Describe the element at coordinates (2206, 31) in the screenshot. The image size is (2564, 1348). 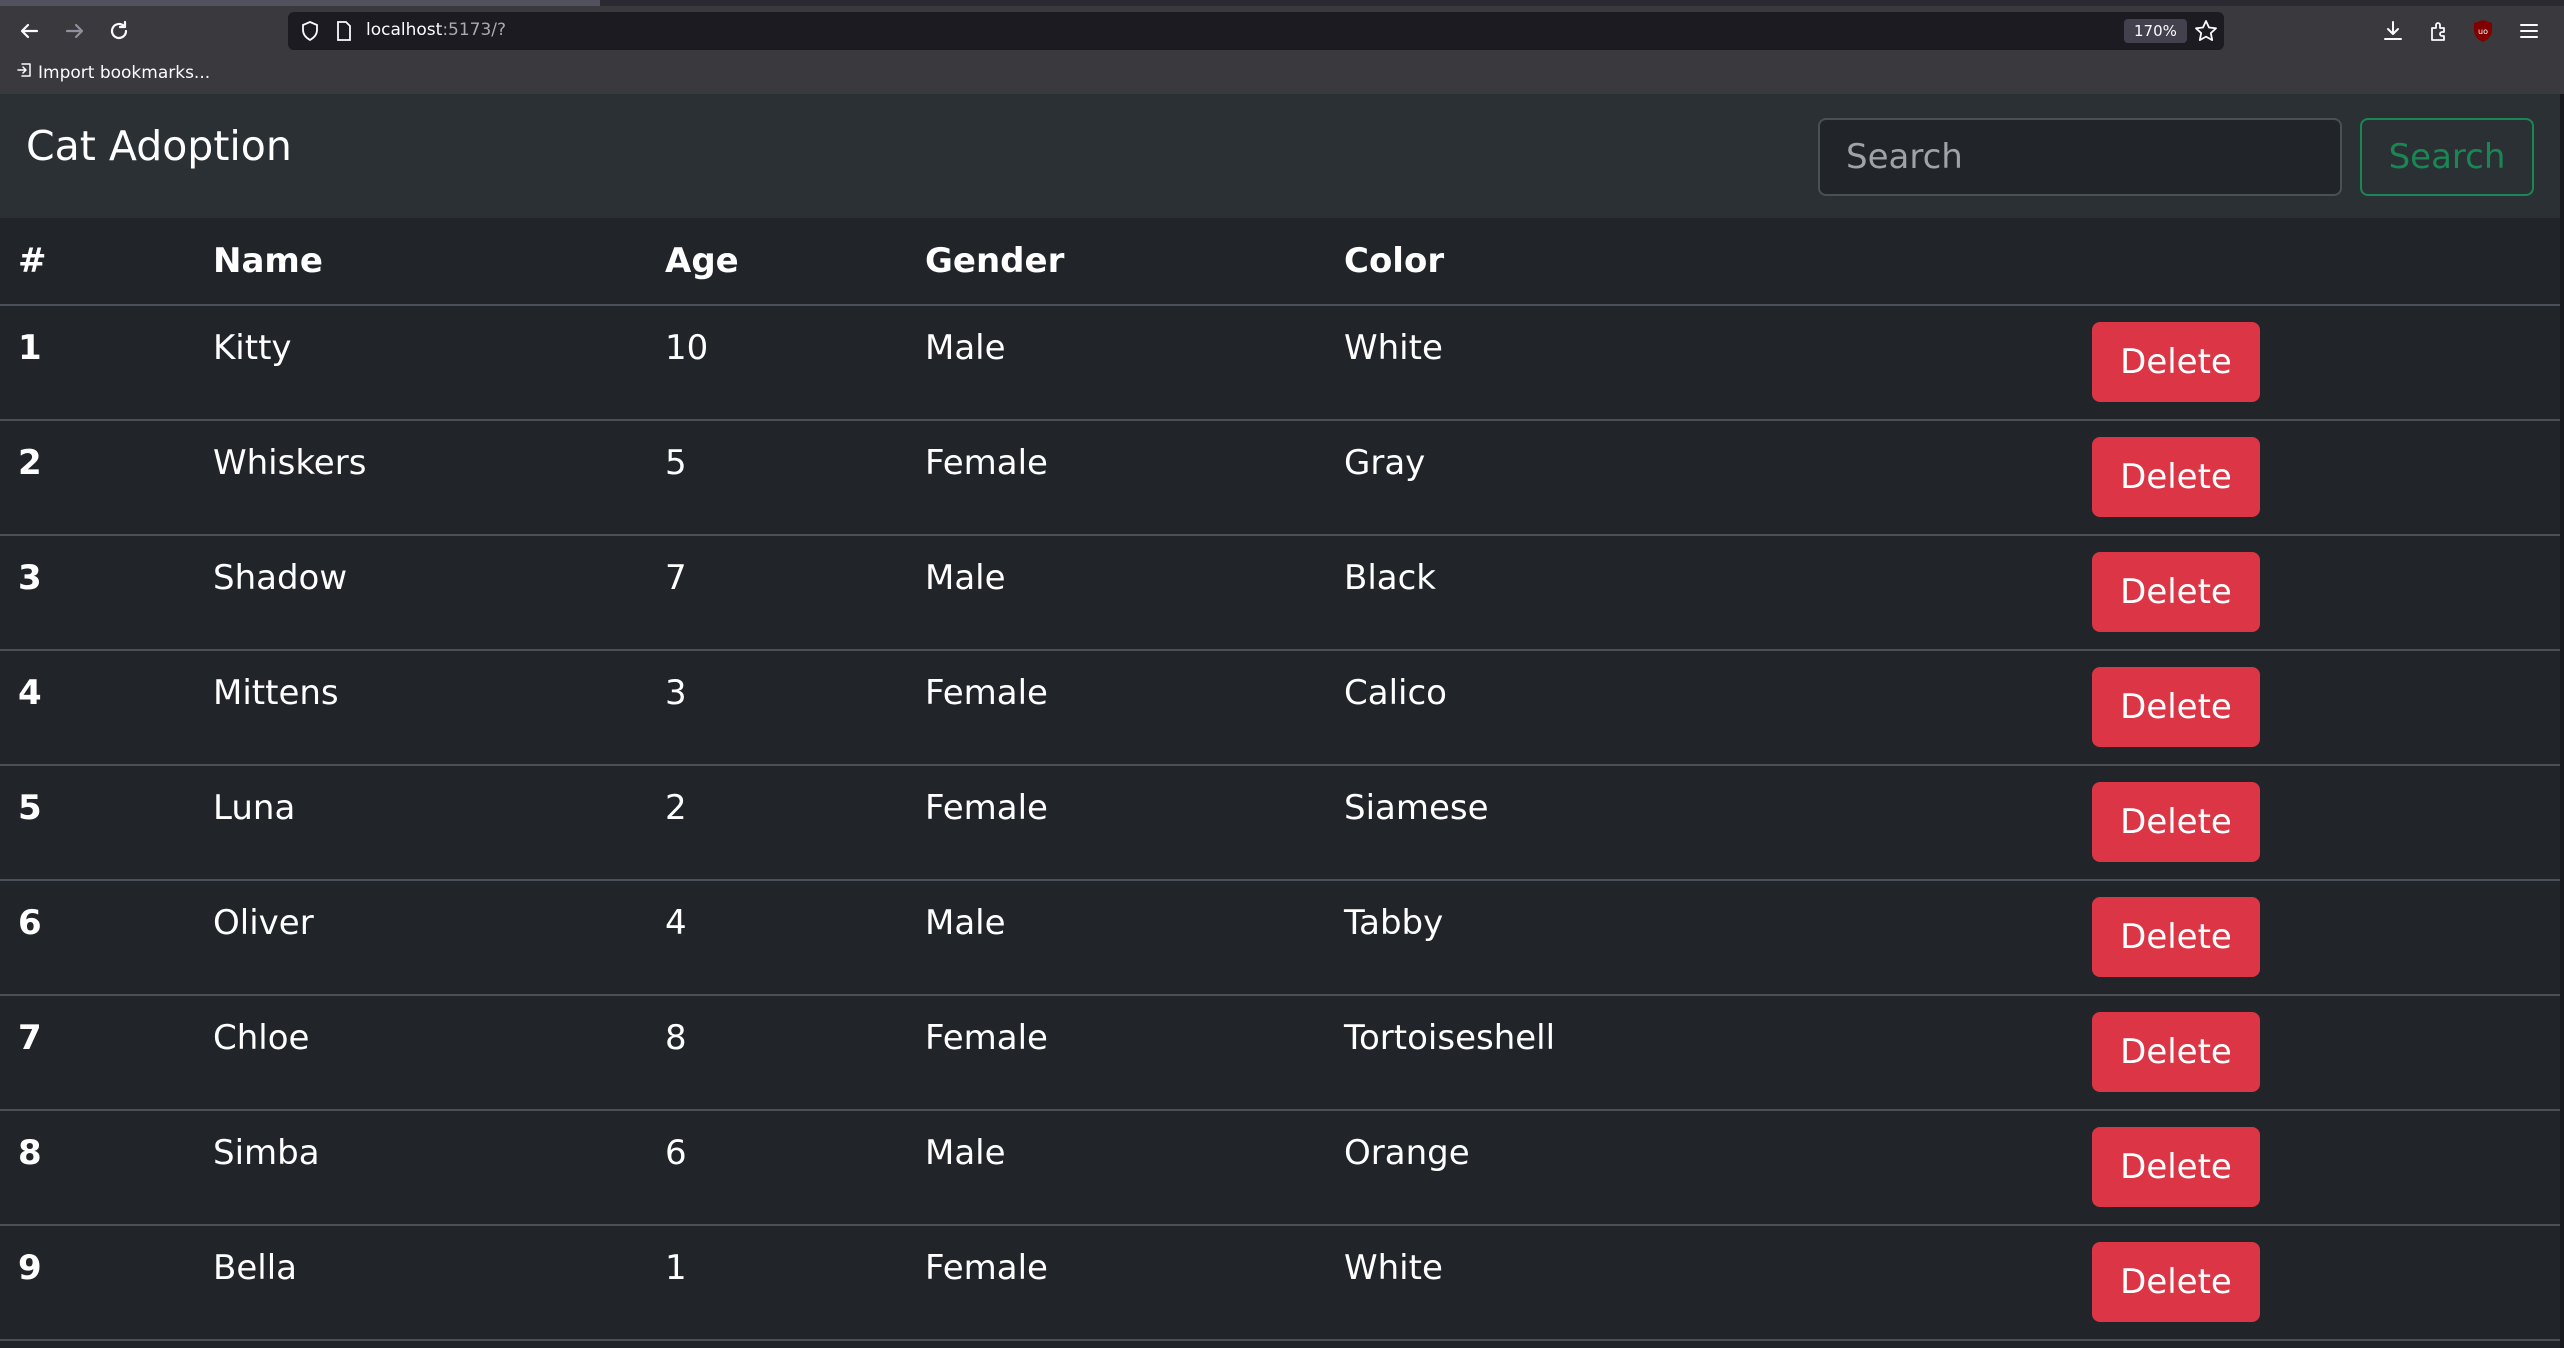
I see `star-icon` at that location.